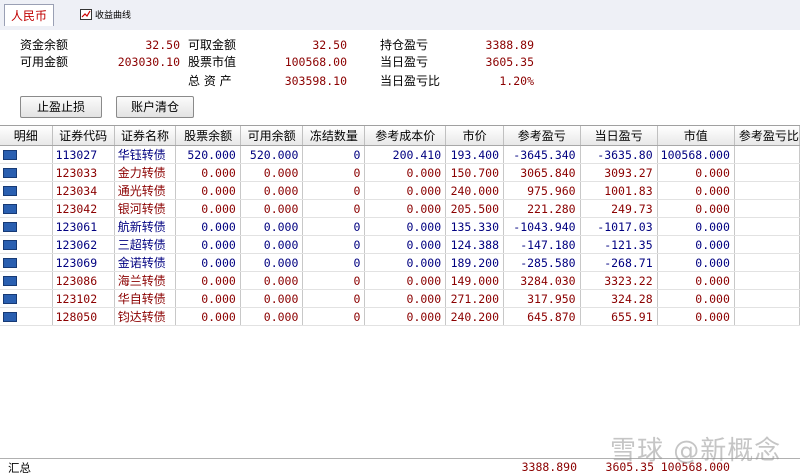  What do you see at coordinates (145, 172) in the screenshot?
I see `cell-name: 金力转债` at bounding box center [145, 172].